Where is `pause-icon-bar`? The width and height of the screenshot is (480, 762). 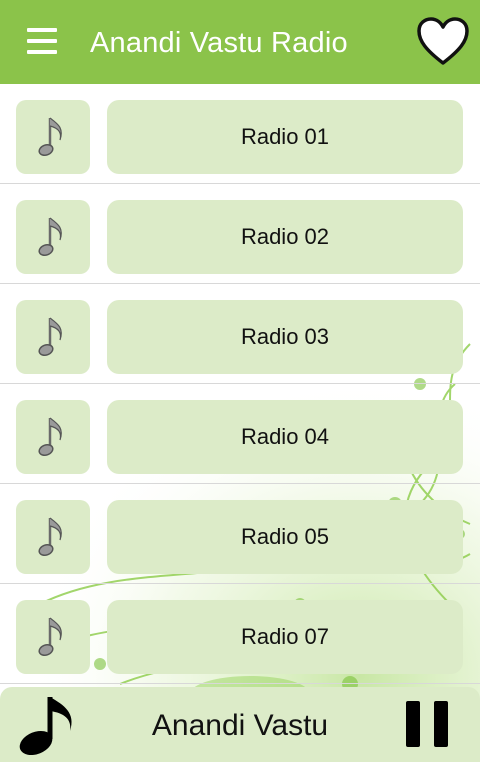 pause-icon-bar is located at coordinates (441, 724).